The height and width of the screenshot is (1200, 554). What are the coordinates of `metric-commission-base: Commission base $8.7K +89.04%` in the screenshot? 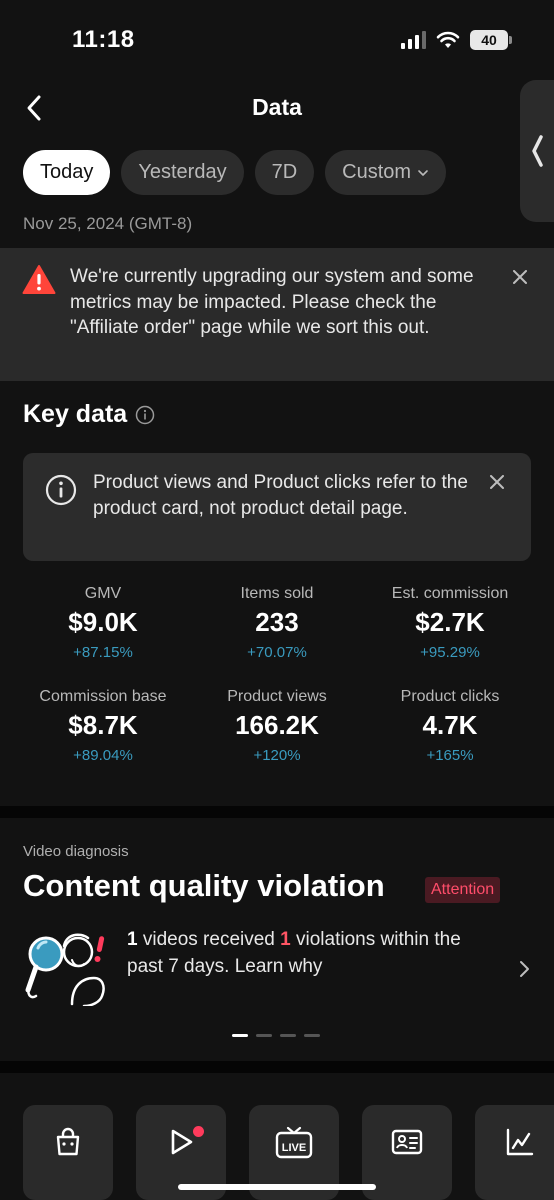 It's located at (103, 726).